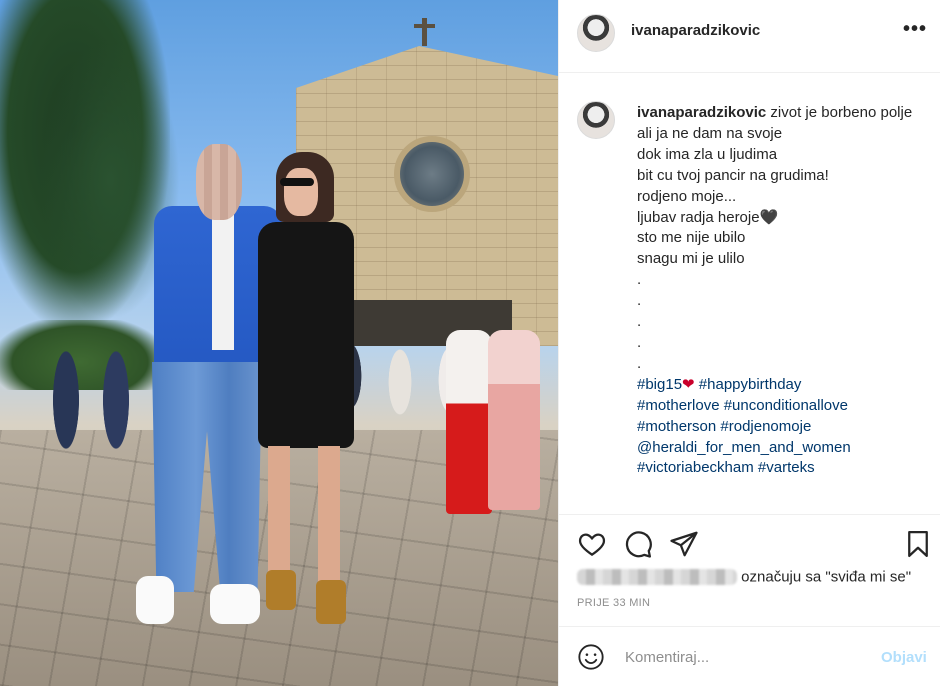 This screenshot has width=940, height=687. Describe the element at coordinates (744, 447) in the screenshot. I see `mention-link: @heraldi_for_men_and_women` at that location.